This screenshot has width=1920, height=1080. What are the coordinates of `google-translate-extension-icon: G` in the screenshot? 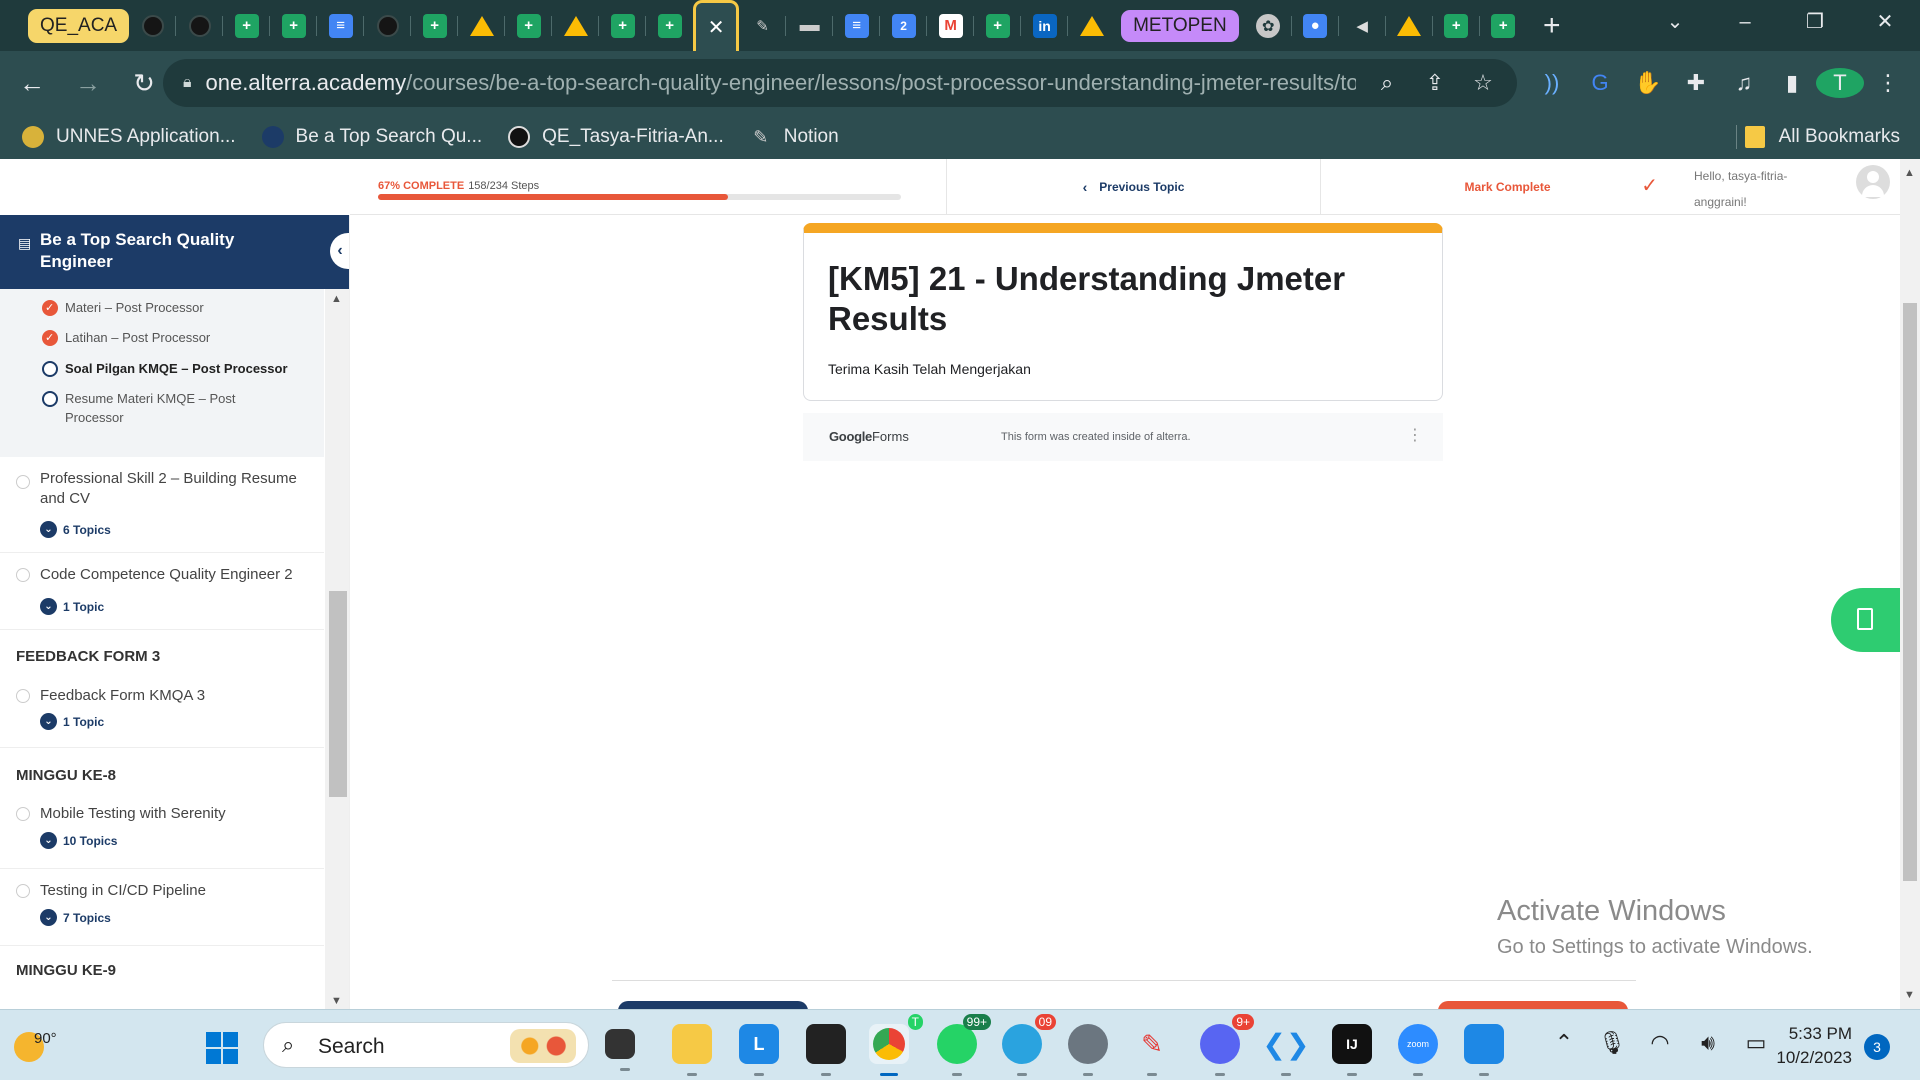 It's located at (1600, 83).